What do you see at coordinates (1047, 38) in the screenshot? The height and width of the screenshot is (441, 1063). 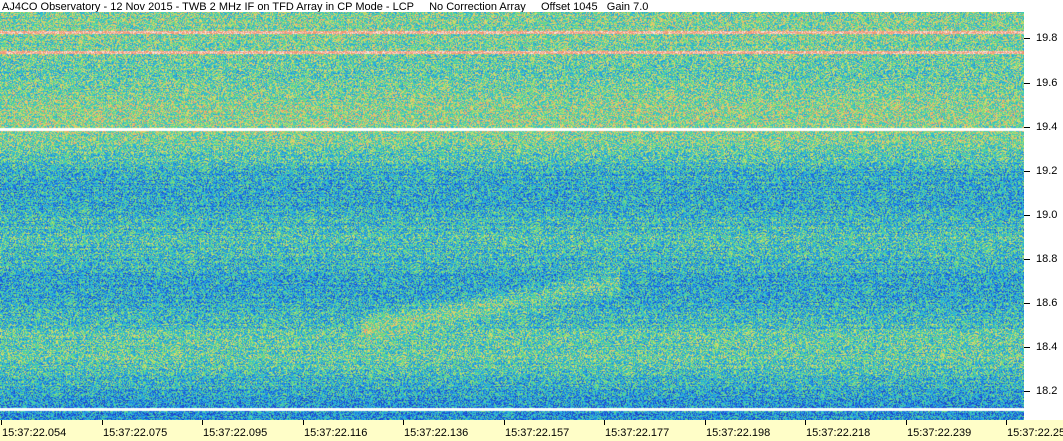 I see `y-tick-label: 19.8` at bounding box center [1047, 38].